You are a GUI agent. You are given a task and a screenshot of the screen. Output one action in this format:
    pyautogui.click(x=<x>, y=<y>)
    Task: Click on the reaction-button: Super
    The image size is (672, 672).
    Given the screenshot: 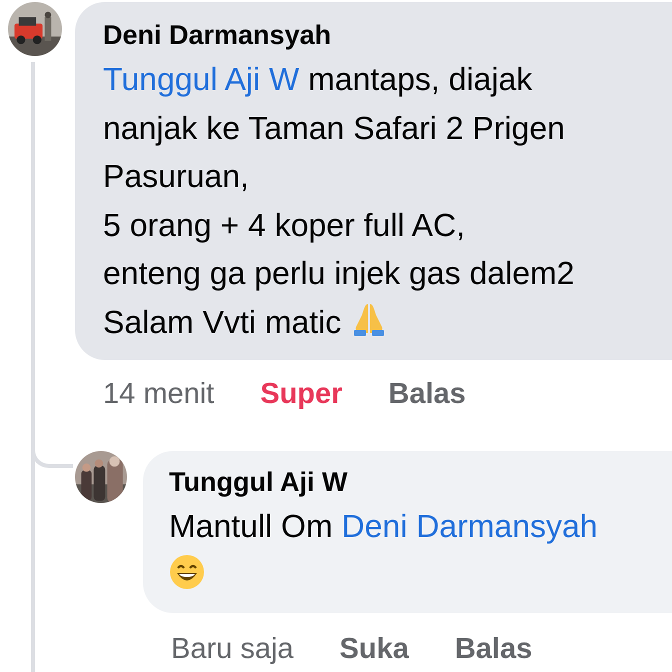 What is the action you would take?
    pyautogui.click(x=301, y=394)
    